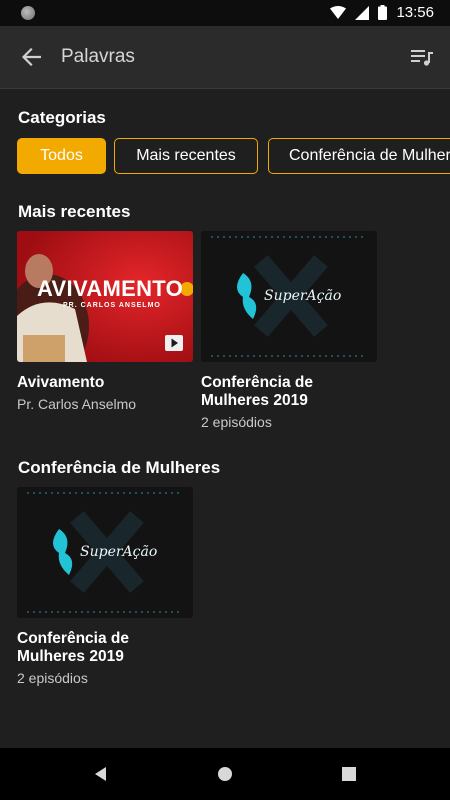 Image resolution: width=450 pixels, height=800 pixels. Describe the element at coordinates (174, 343) in the screenshot. I see `play-icon` at that location.